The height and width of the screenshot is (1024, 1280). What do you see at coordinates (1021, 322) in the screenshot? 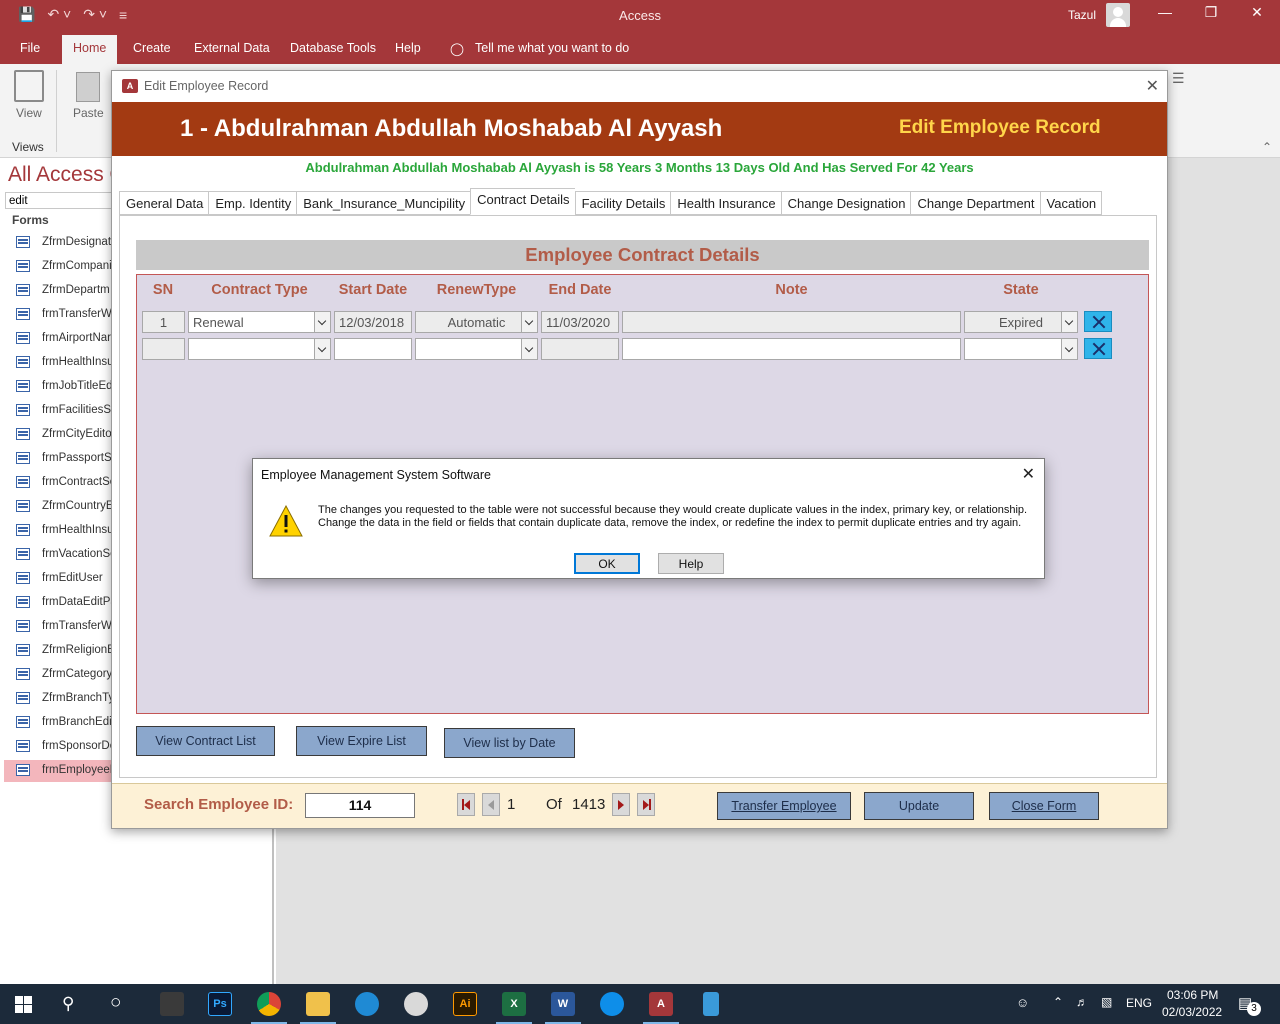
I see `row1-state-select: Expired` at bounding box center [1021, 322].